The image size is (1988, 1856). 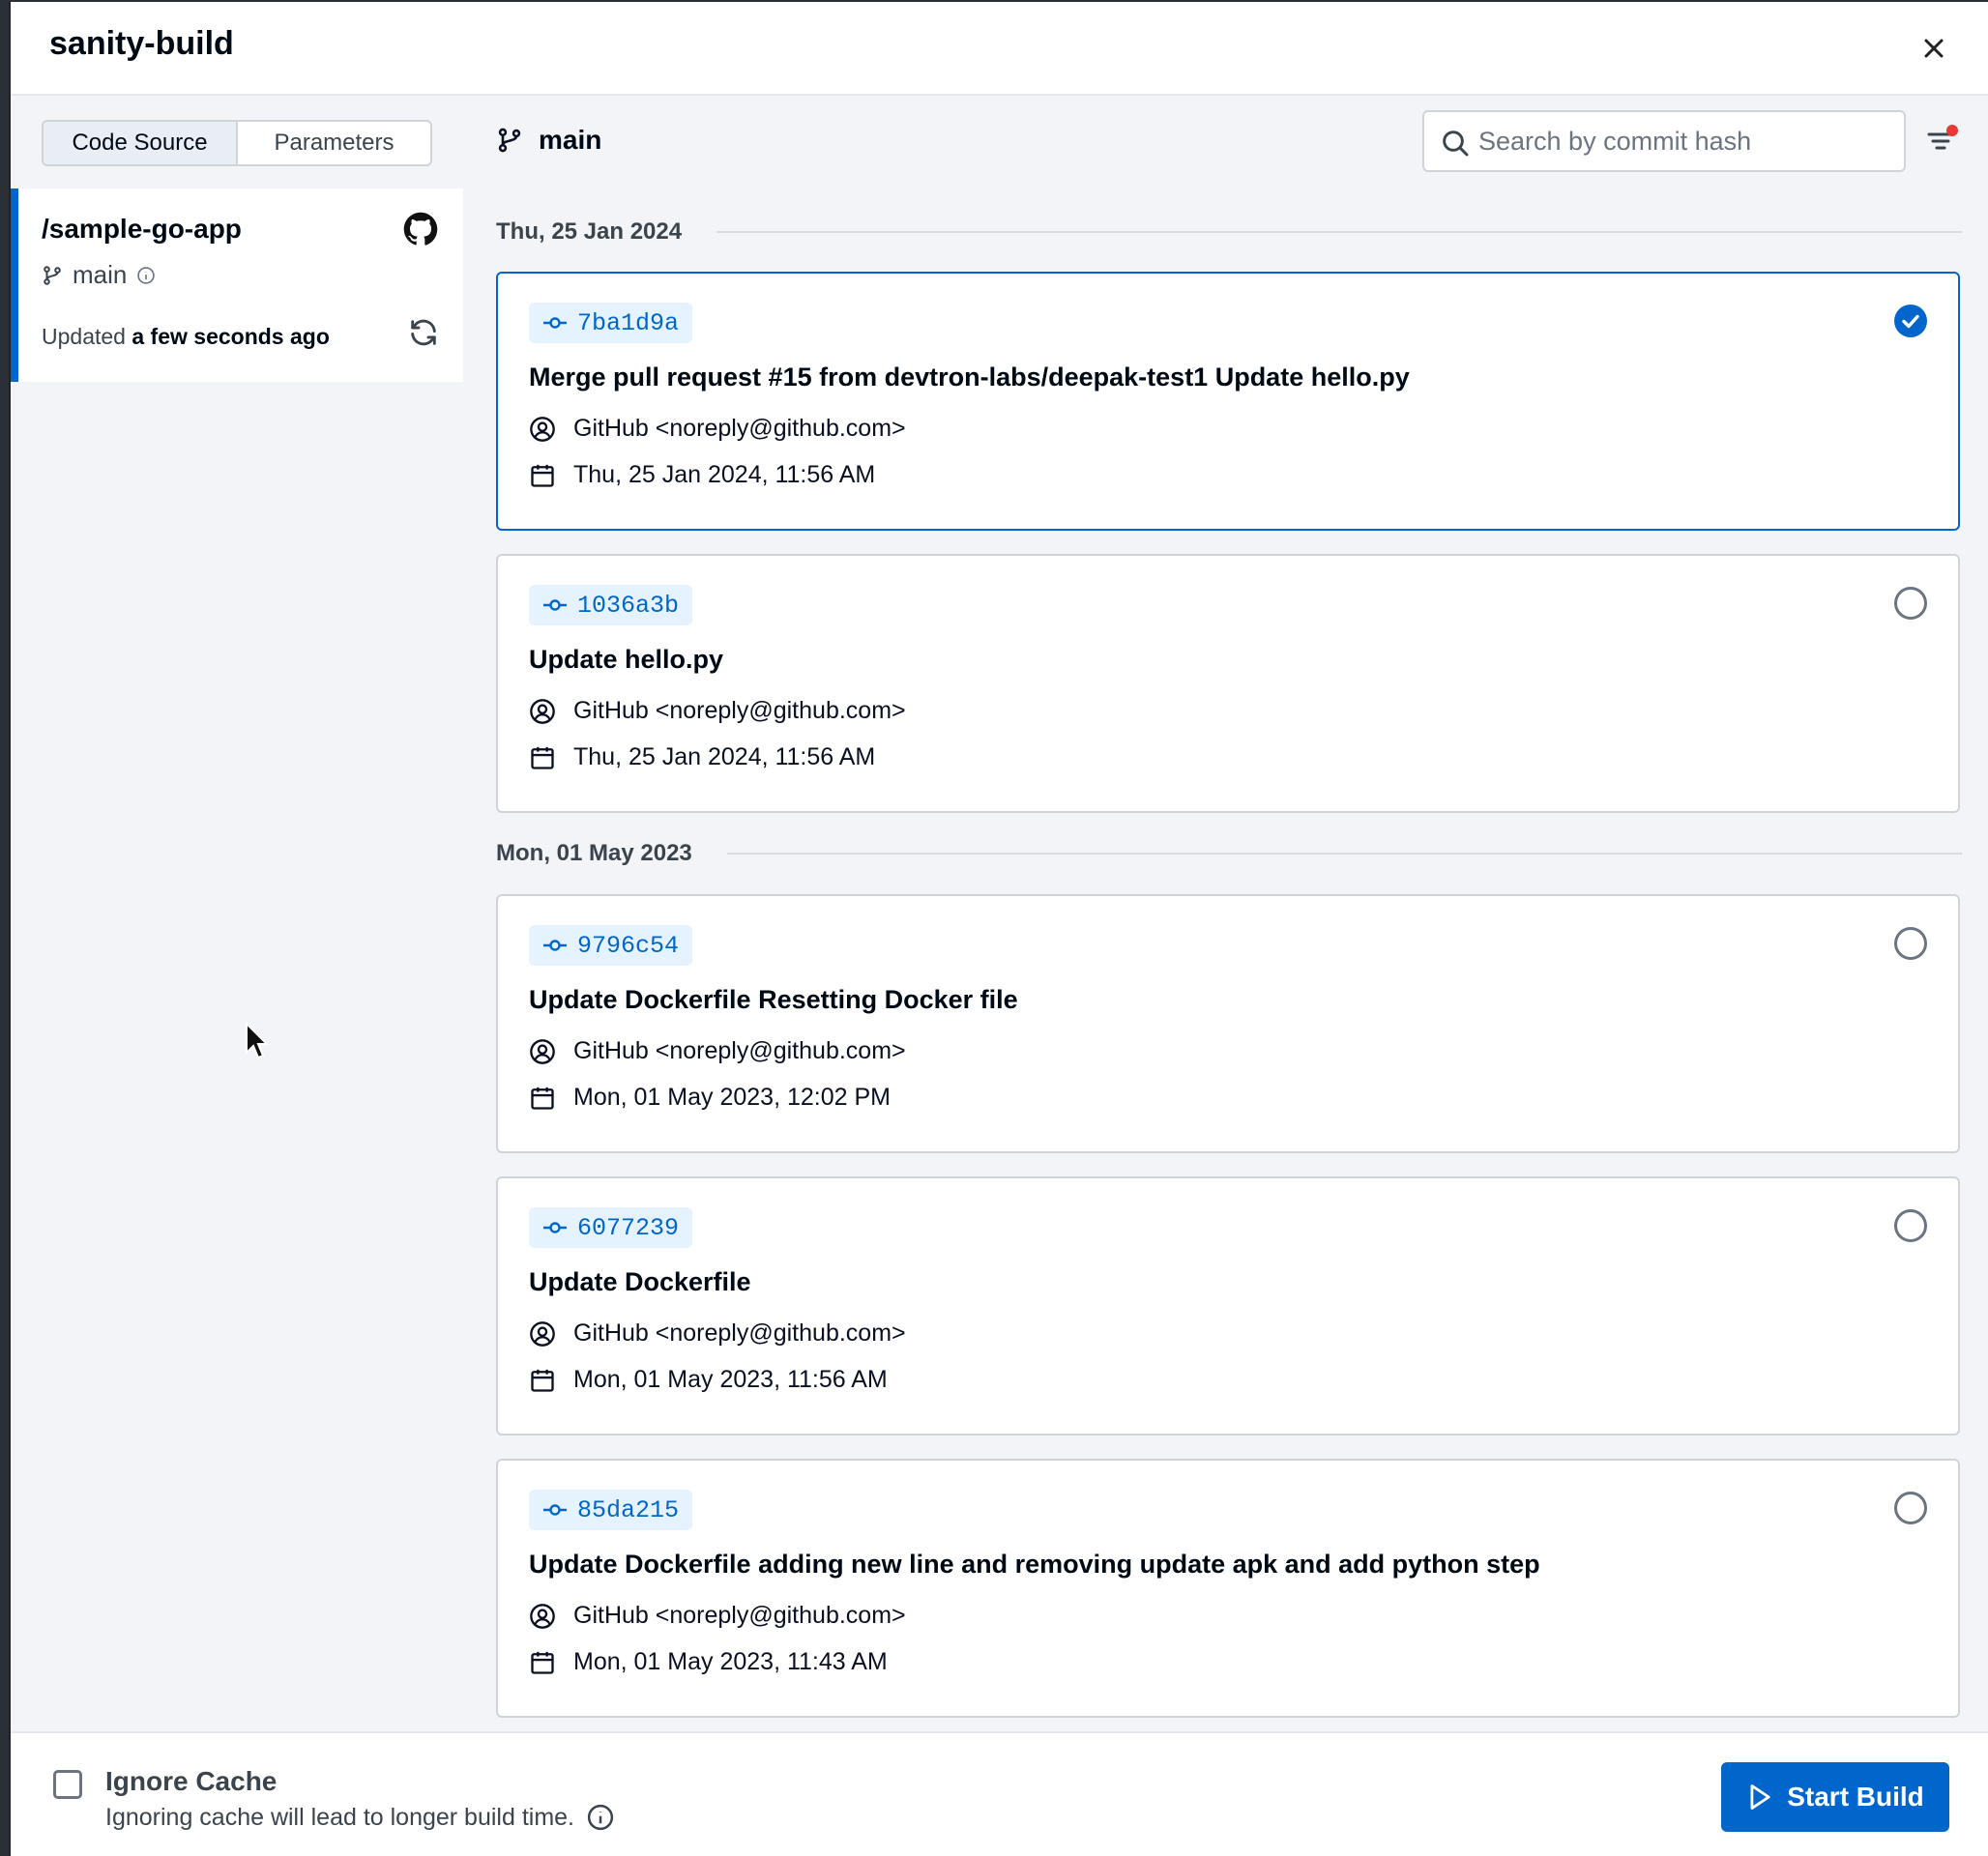 I want to click on notification-dot, so click(x=1952, y=130).